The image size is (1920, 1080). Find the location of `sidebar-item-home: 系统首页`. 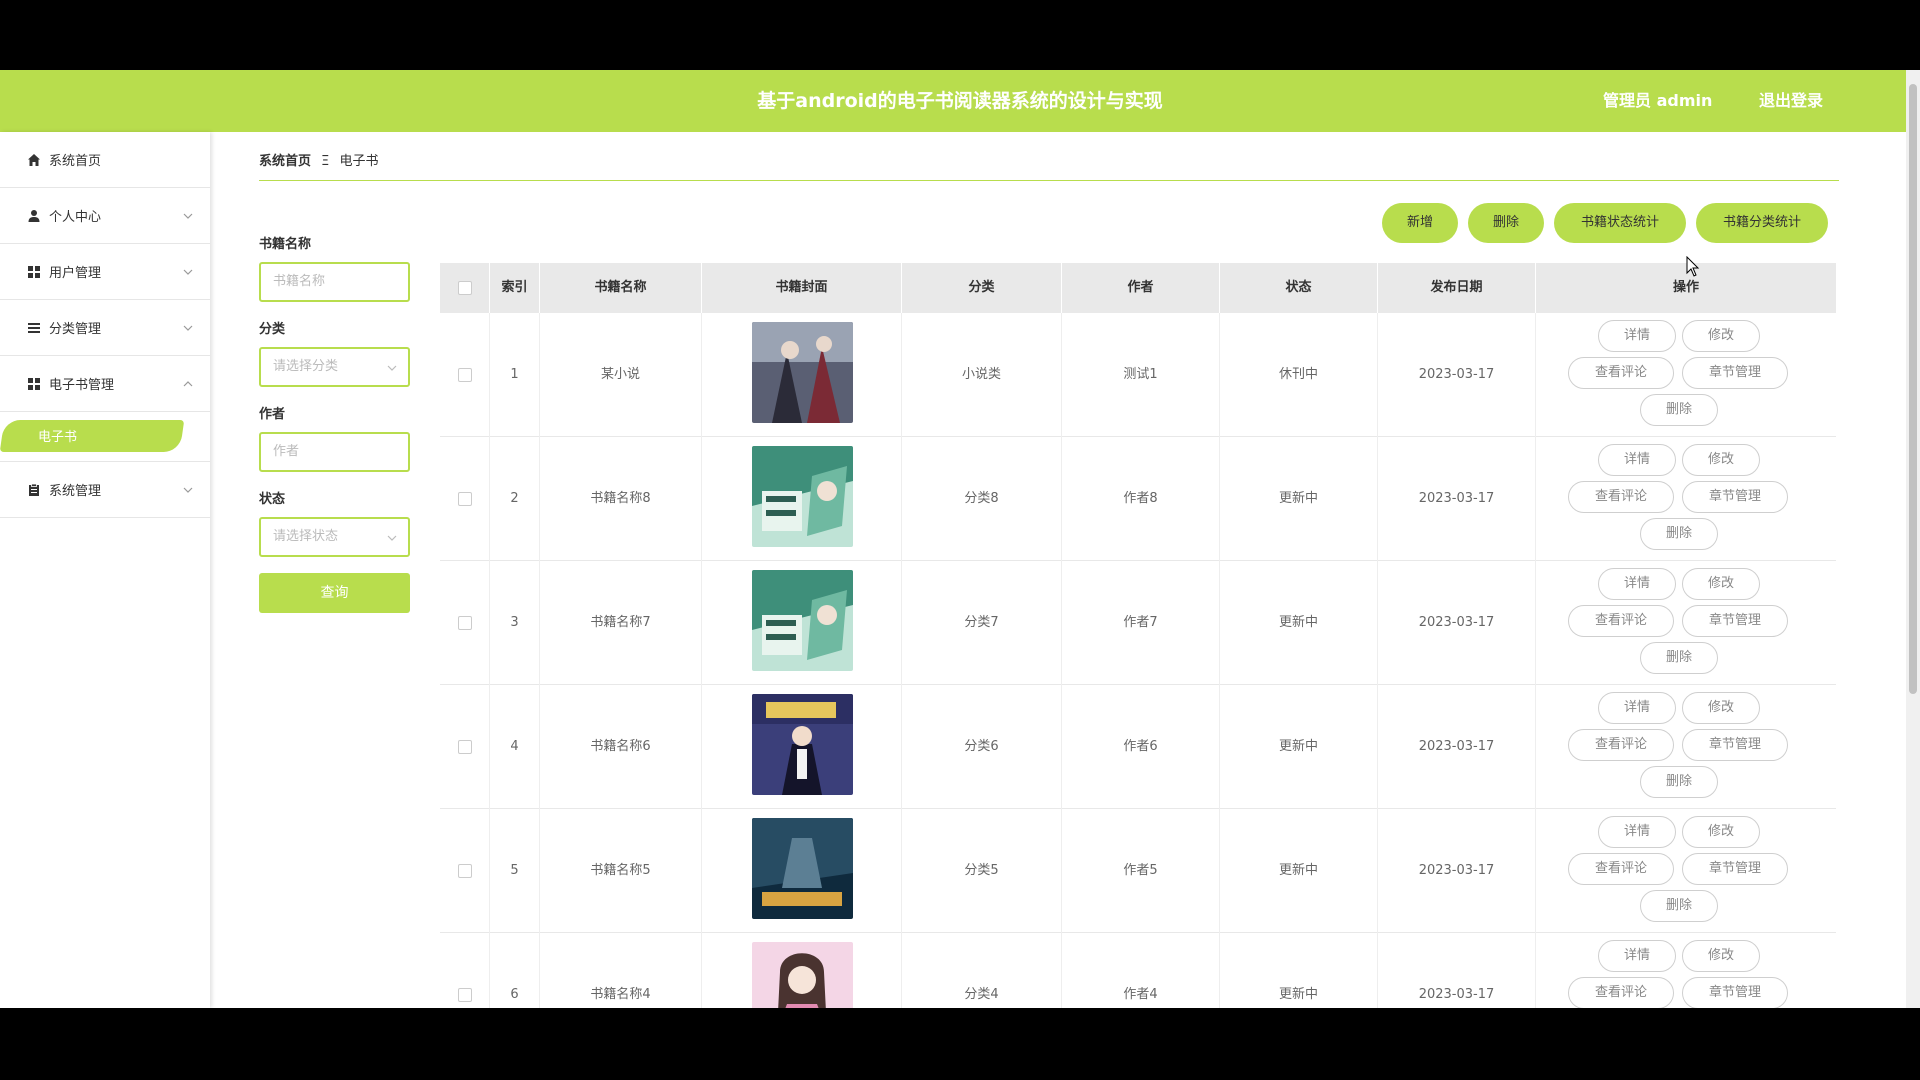

sidebar-item-home: 系统首页 is located at coordinates (105, 160).